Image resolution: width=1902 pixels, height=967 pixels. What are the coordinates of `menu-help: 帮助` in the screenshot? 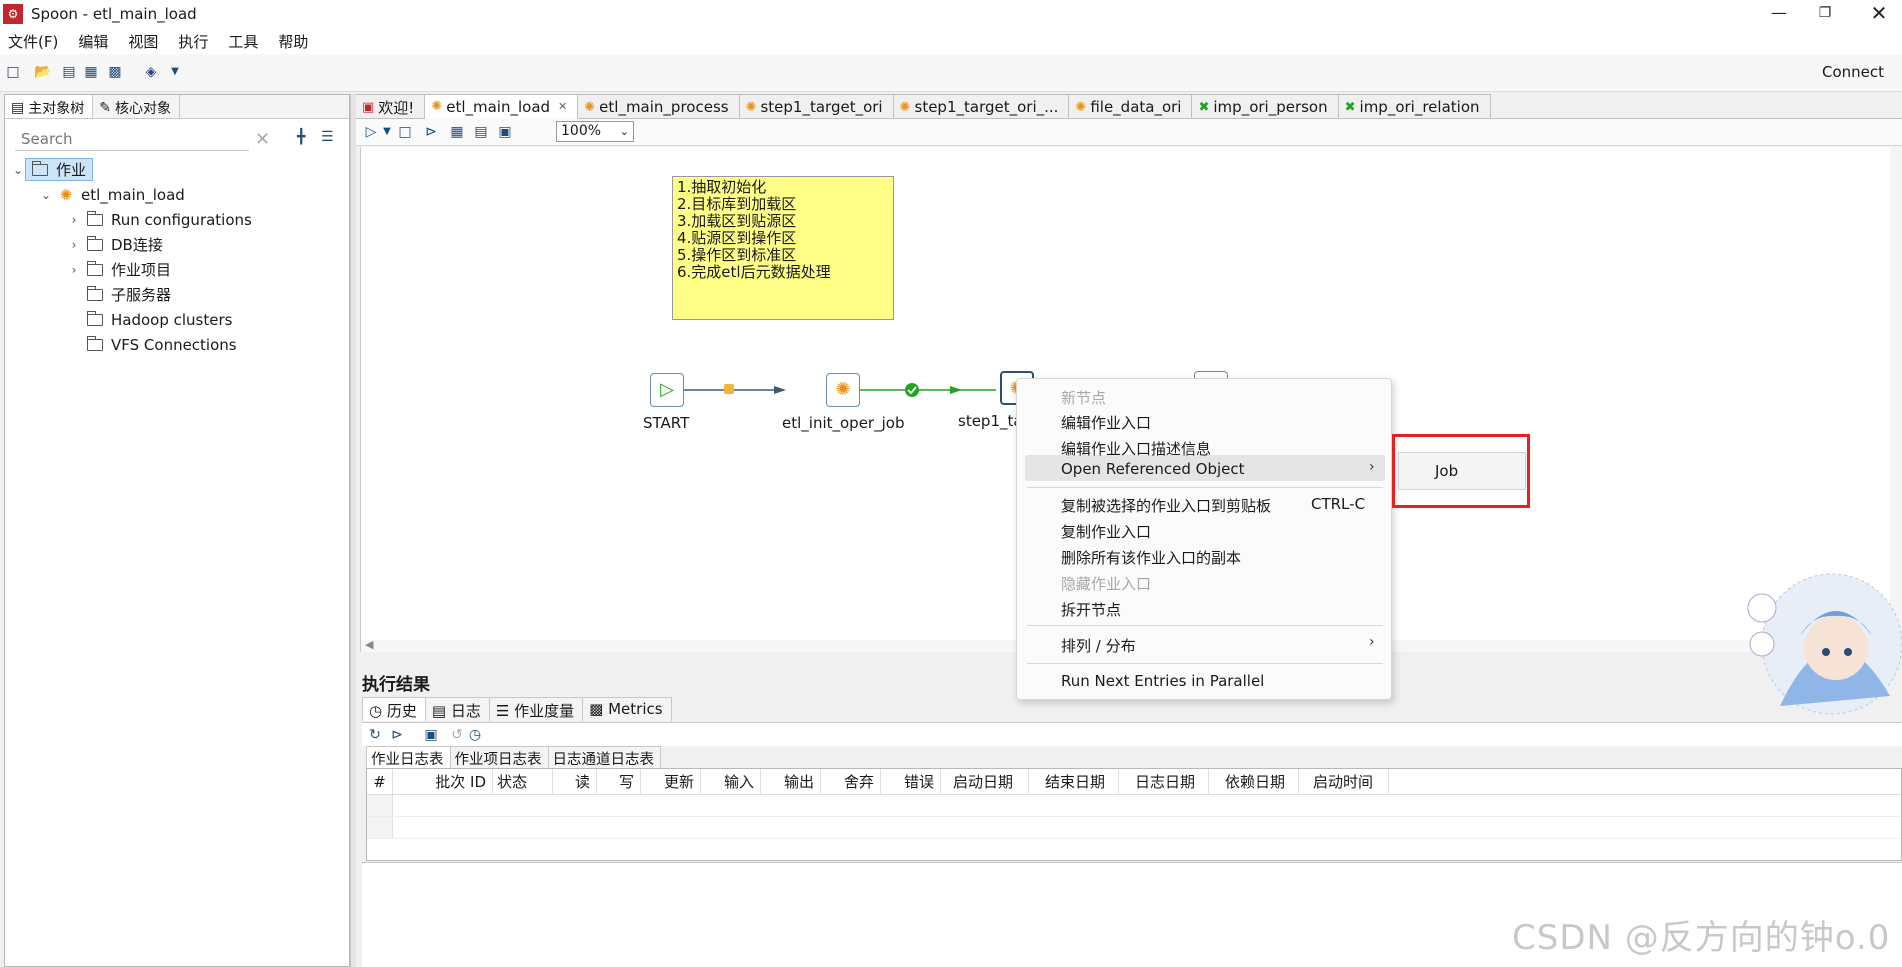 It's located at (293, 41).